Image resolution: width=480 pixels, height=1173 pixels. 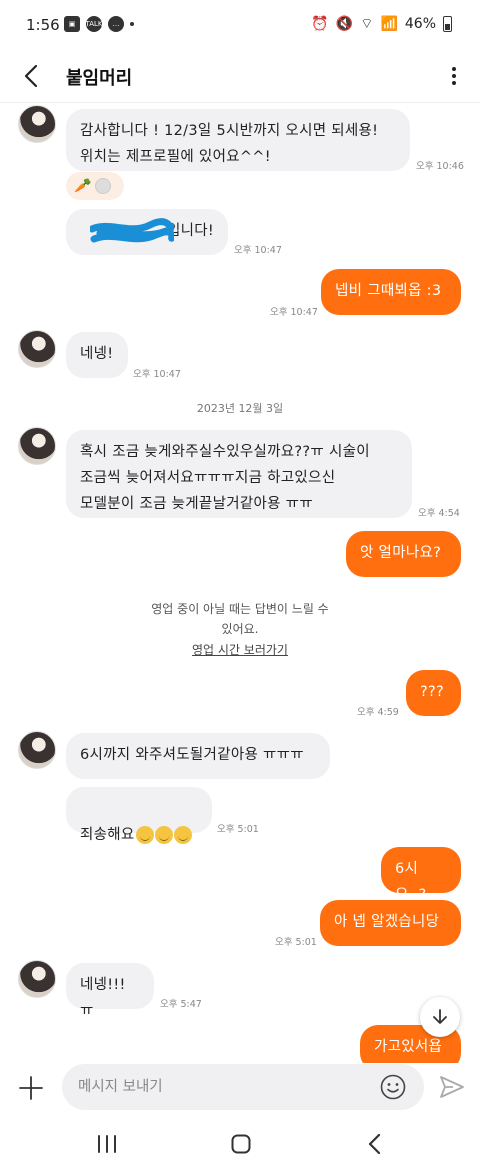 What do you see at coordinates (389, 24) in the screenshot?
I see `signal-icon: 📶` at bounding box center [389, 24].